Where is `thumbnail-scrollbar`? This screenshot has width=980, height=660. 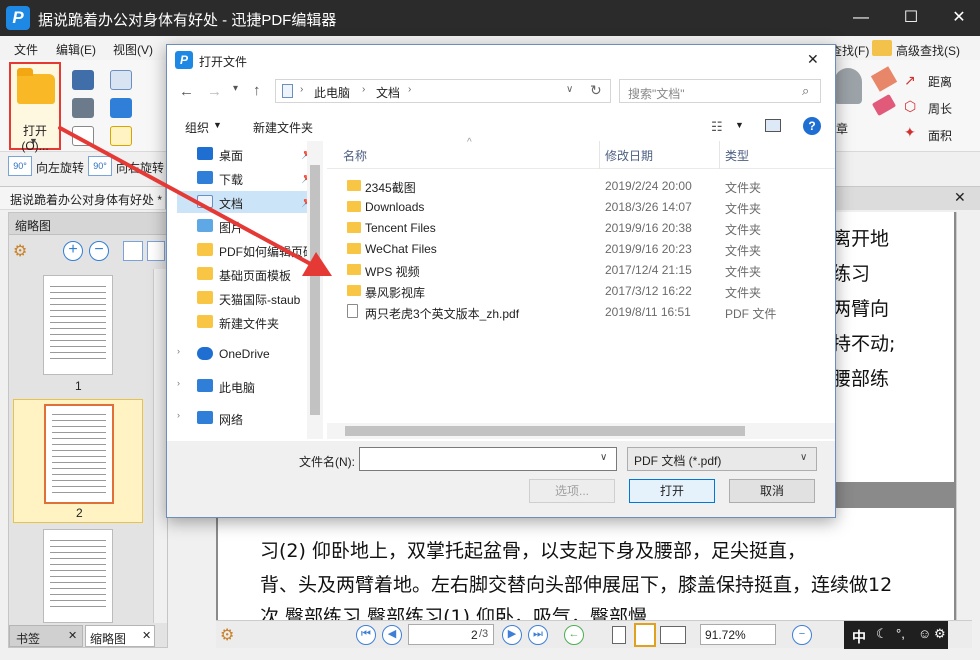 thumbnail-scrollbar is located at coordinates (160, 446).